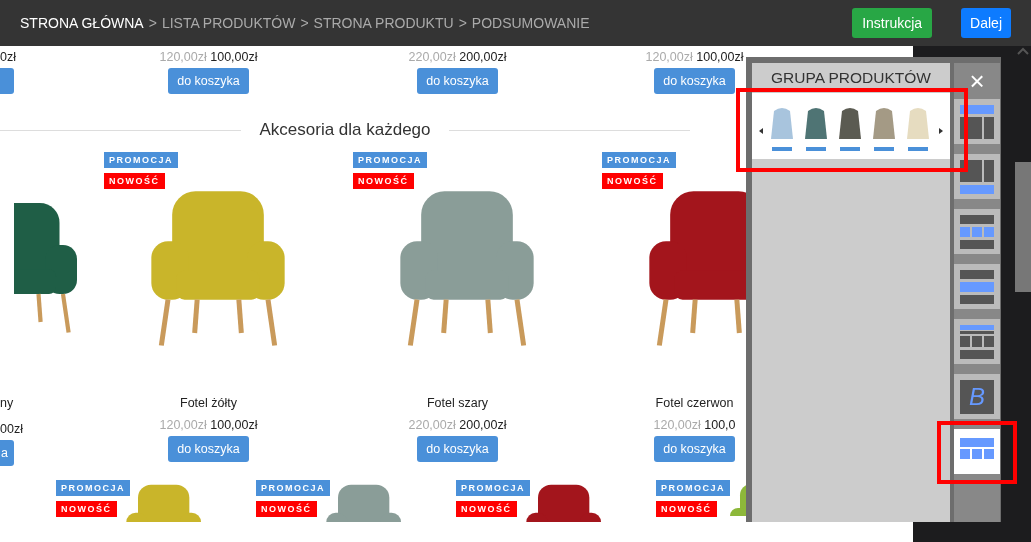 The image size is (1031, 542). What do you see at coordinates (986, 23) in the screenshot?
I see `next-button: Dalej` at bounding box center [986, 23].